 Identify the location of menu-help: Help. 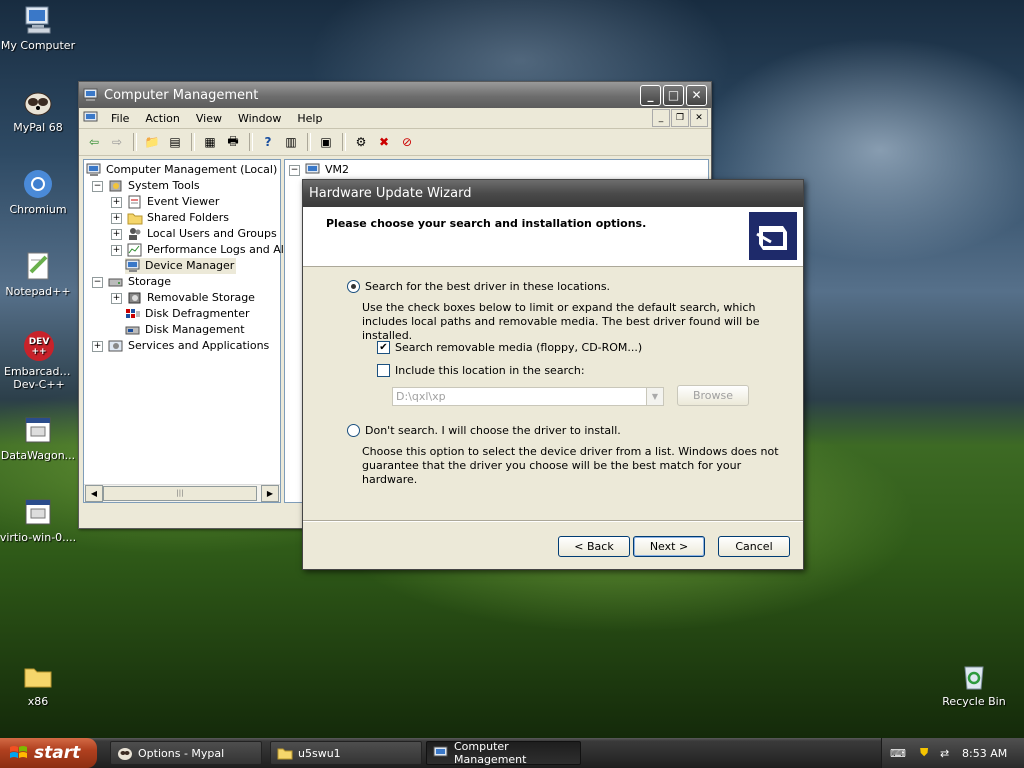
(309, 118).